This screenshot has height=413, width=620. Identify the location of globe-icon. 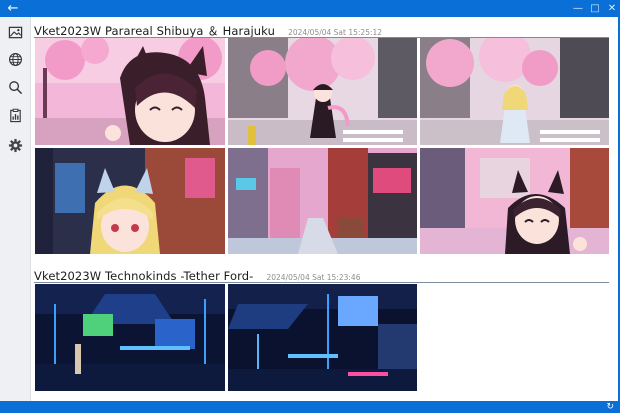
(15, 59).